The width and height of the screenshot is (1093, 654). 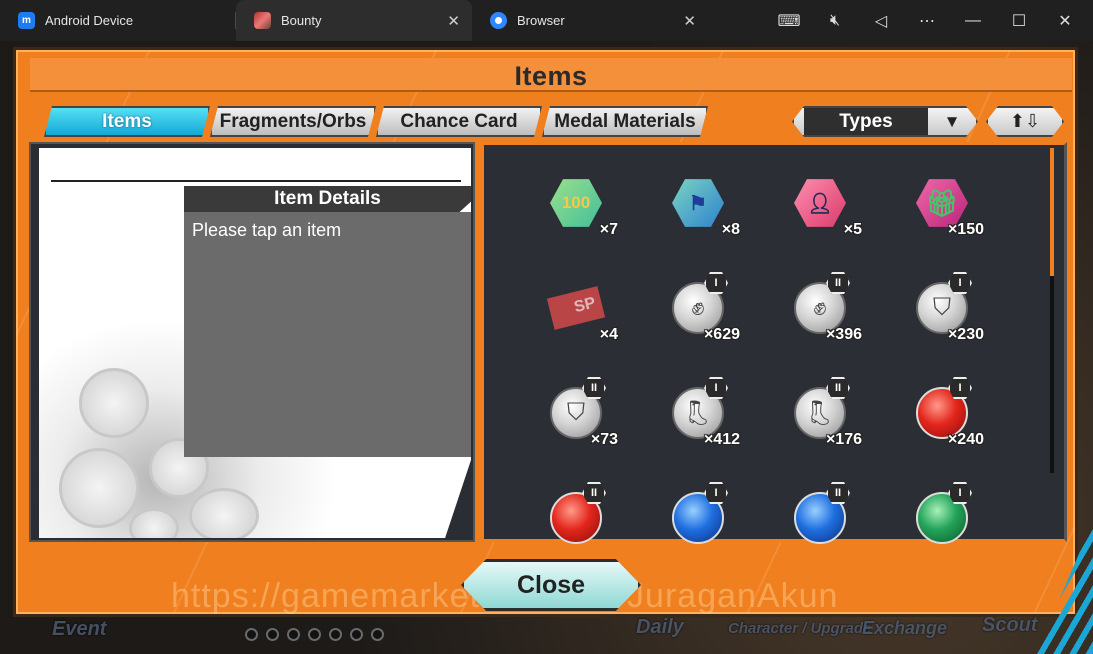 I want to click on maximize-icon: ☐, so click(x=1019, y=20).